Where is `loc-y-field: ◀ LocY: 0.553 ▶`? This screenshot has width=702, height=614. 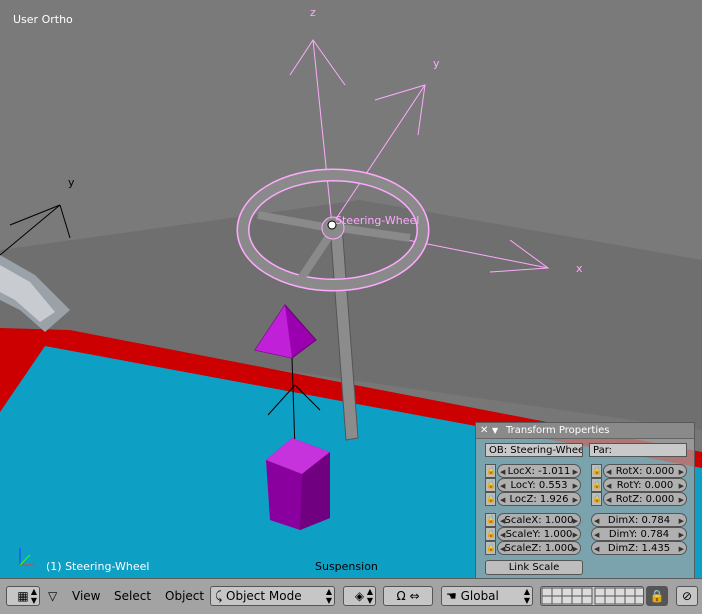
loc-y-field: ◀ LocY: 0.553 ▶ is located at coordinates (539, 485).